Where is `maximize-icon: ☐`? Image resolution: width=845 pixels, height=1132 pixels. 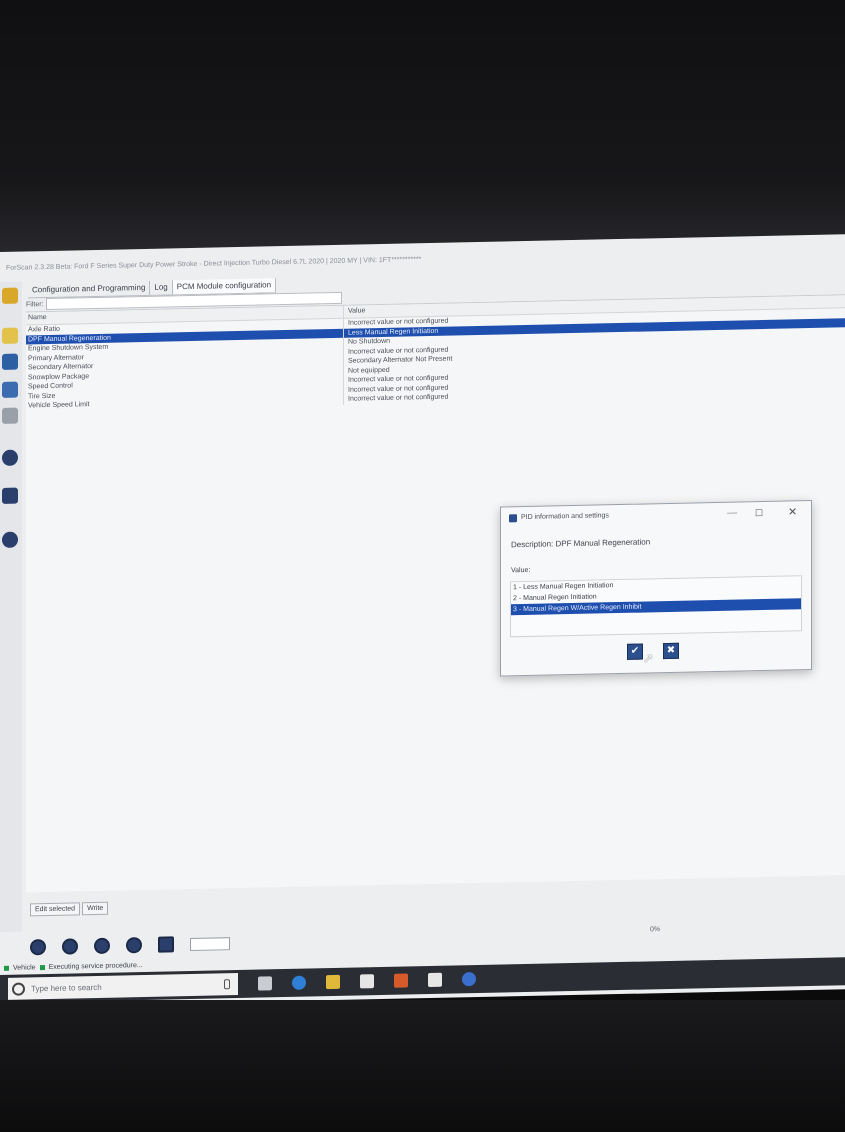
maximize-icon: ☐ is located at coordinates (759, 513).